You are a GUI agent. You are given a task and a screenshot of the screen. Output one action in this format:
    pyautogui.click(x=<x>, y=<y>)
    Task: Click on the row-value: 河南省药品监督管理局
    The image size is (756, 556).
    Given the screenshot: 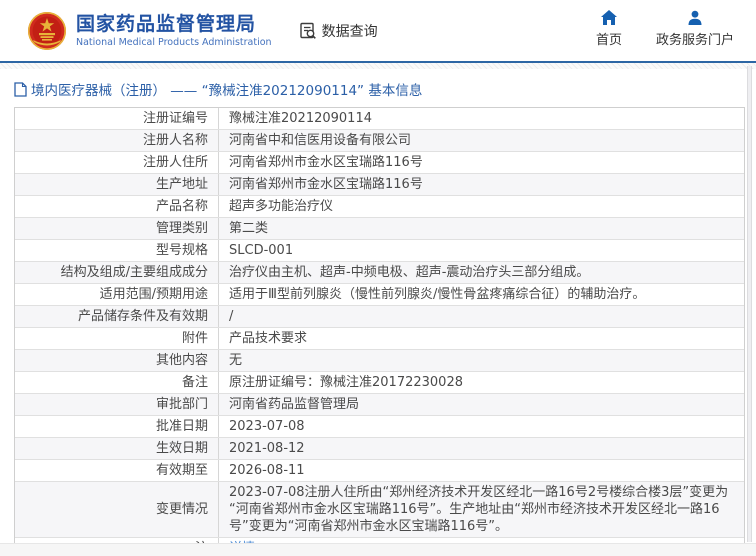 What is the action you would take?
    pyautogui.click(x=294, y=404)
    